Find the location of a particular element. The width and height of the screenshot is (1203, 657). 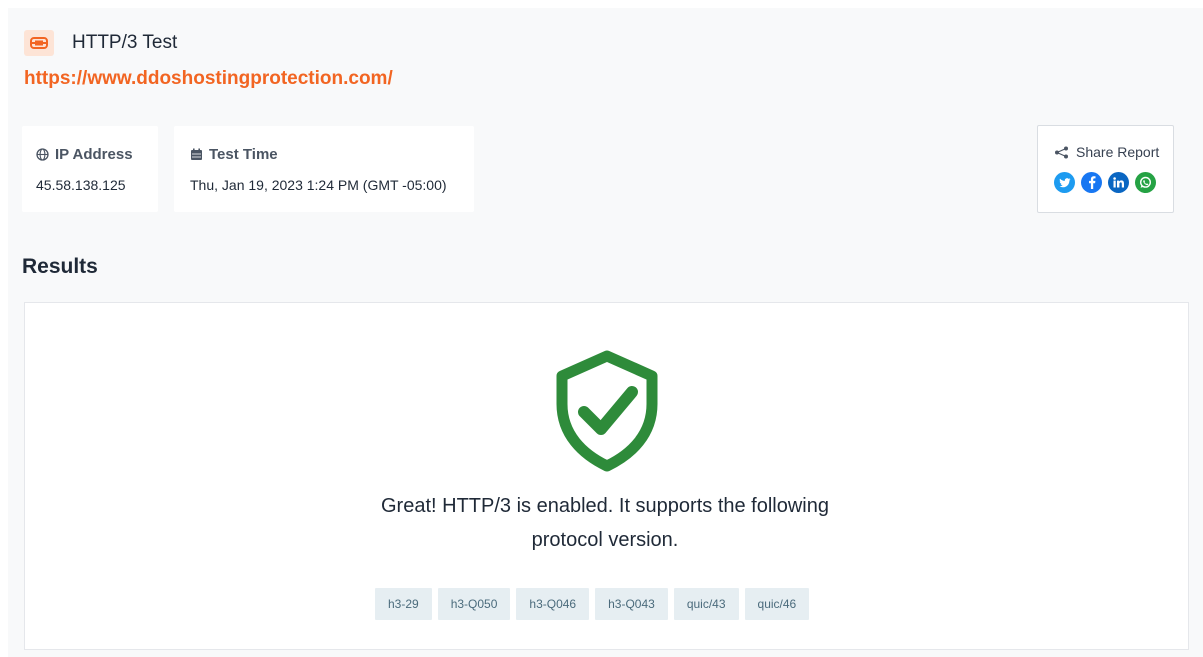

linkedin-icon is located at coordinates (1118, 182).